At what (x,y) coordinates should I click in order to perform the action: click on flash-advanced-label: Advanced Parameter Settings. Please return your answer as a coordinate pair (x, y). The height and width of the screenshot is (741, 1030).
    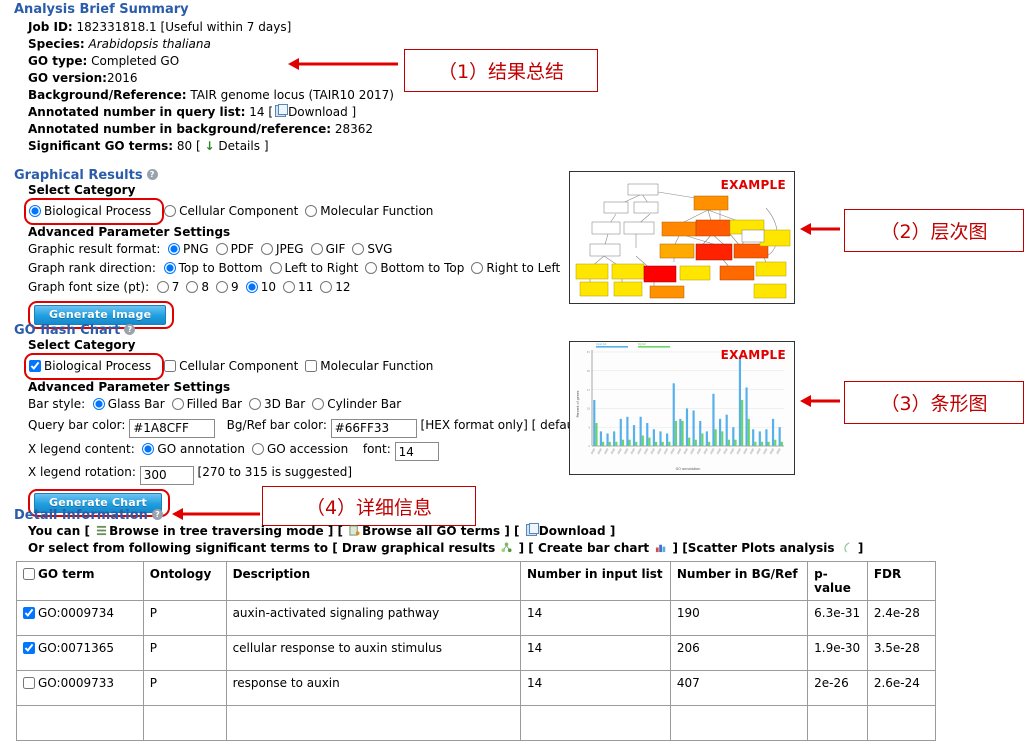
    Looking at the image, I should click on (129, 387).